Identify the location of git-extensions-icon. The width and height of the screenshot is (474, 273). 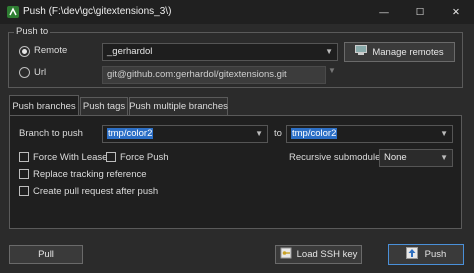
(13, 12).